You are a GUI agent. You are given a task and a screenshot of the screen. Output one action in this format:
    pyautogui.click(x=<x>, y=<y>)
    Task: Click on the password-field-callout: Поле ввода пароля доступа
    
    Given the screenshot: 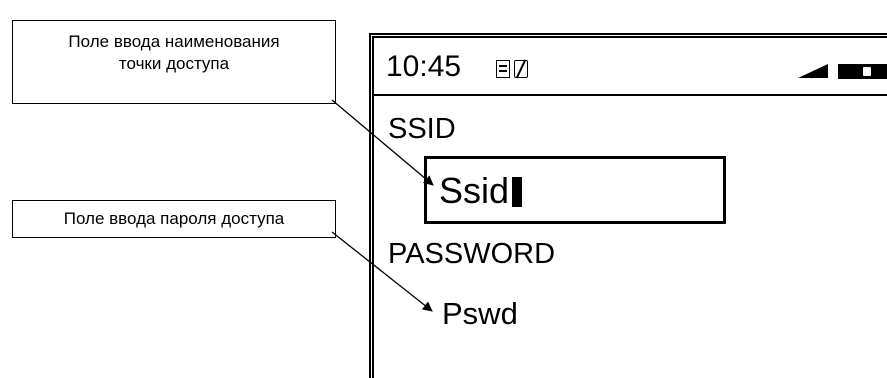 What is the action you would take?
    pyautogui.click(x=174, y=219)
    